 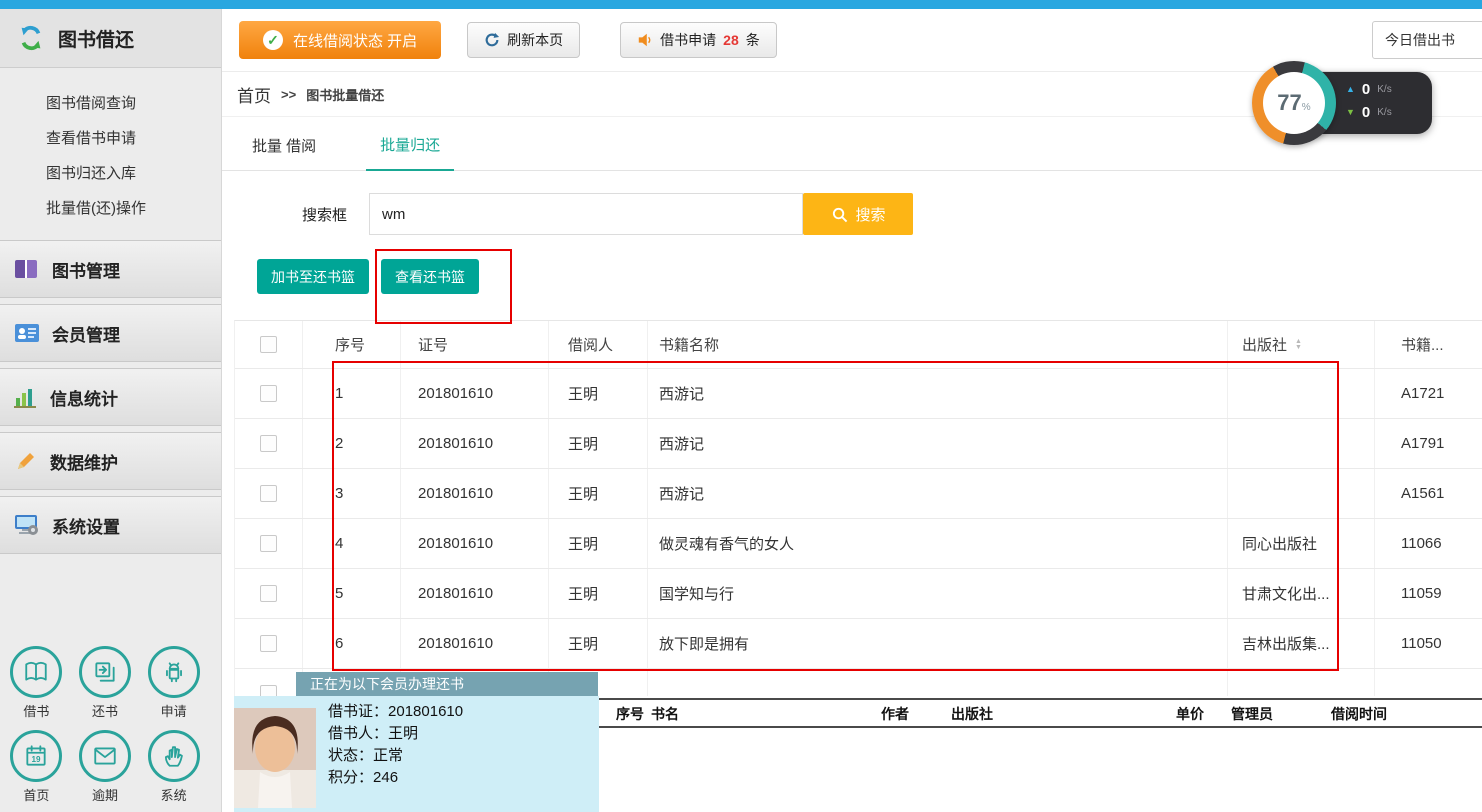 What do you see at coordinates (426, 711) in the screenshot?
I see `member-card-value: 201801610` at bounding box center [426, 711].